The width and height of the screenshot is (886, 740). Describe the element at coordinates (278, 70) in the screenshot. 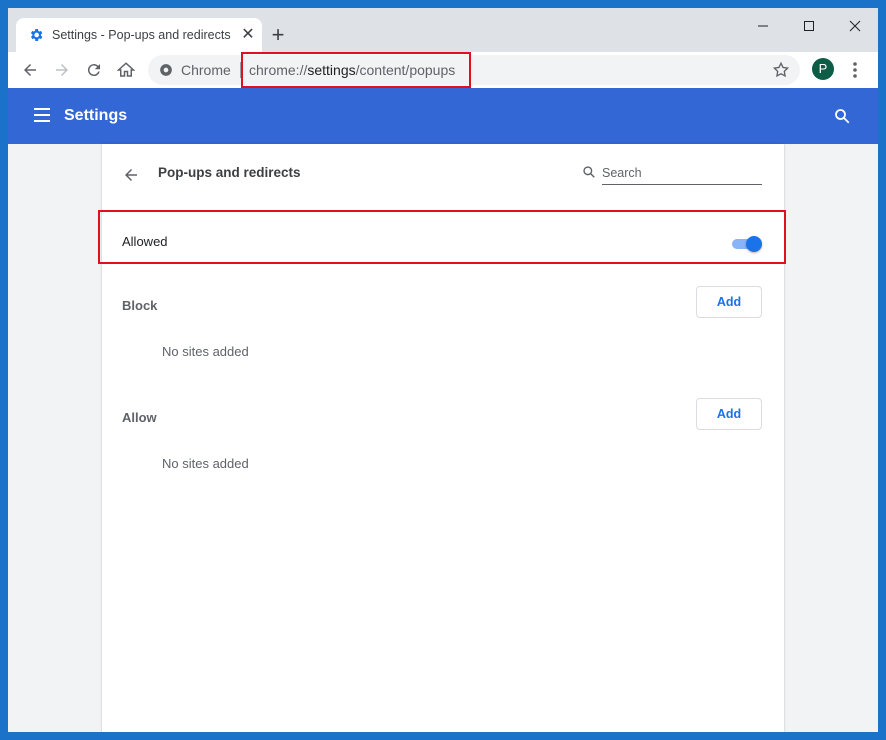

I see `url-scheme: chrome://` at that location.